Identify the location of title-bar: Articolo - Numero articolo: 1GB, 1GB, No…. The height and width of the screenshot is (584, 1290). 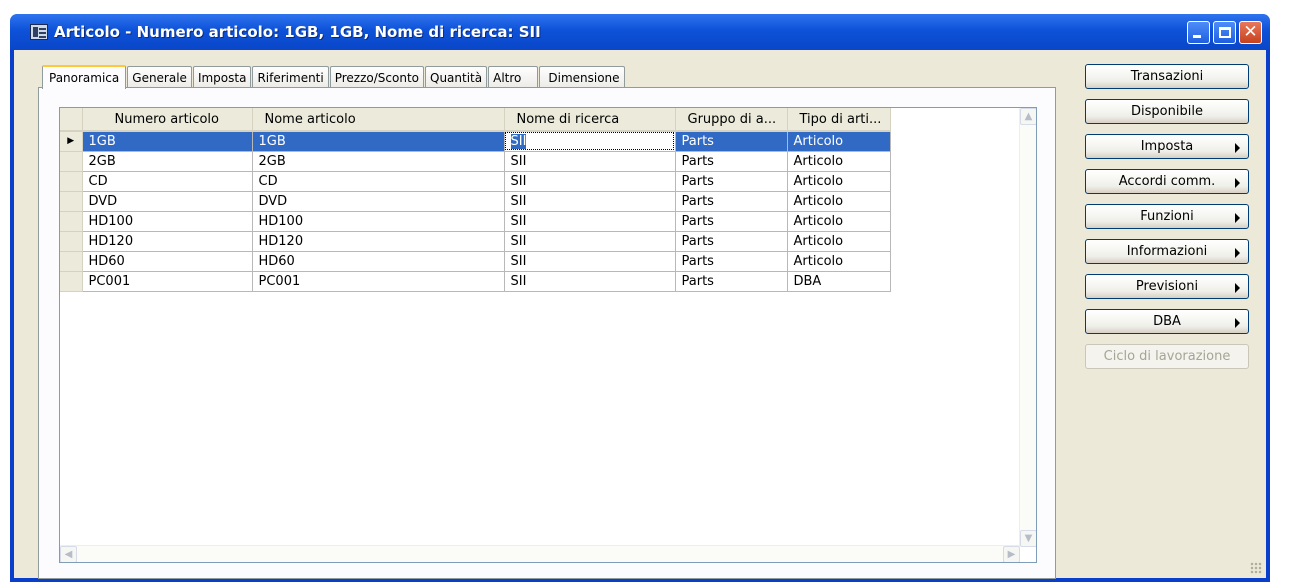
(640, 32).